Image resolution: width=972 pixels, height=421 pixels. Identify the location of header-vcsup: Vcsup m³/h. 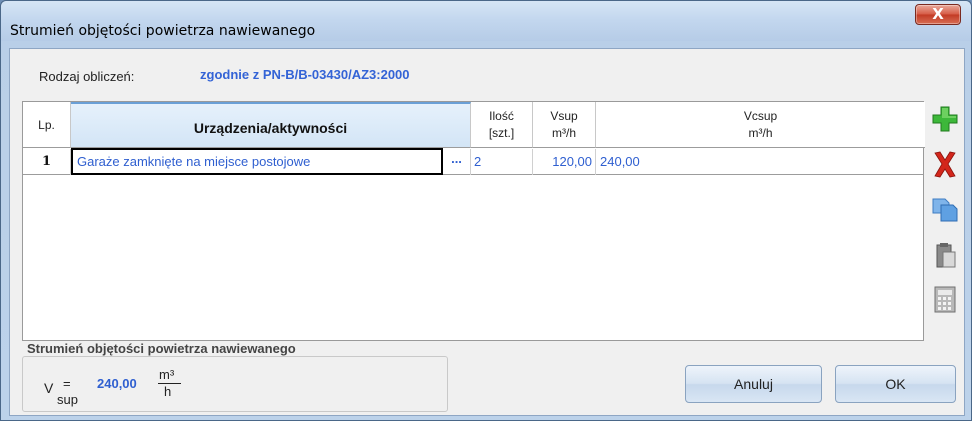
(760, 125).